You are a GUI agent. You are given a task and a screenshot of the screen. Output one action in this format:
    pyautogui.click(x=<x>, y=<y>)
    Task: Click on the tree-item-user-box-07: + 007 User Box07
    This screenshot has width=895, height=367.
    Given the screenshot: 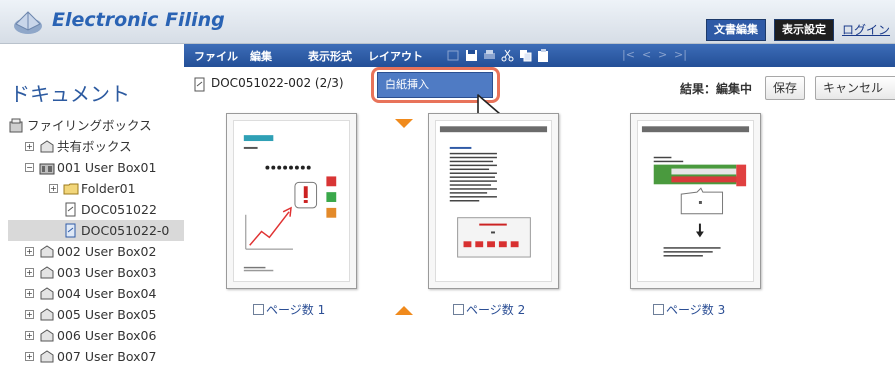 What is the action you would take?
    pyautogui.click(x=96, y=356)
    